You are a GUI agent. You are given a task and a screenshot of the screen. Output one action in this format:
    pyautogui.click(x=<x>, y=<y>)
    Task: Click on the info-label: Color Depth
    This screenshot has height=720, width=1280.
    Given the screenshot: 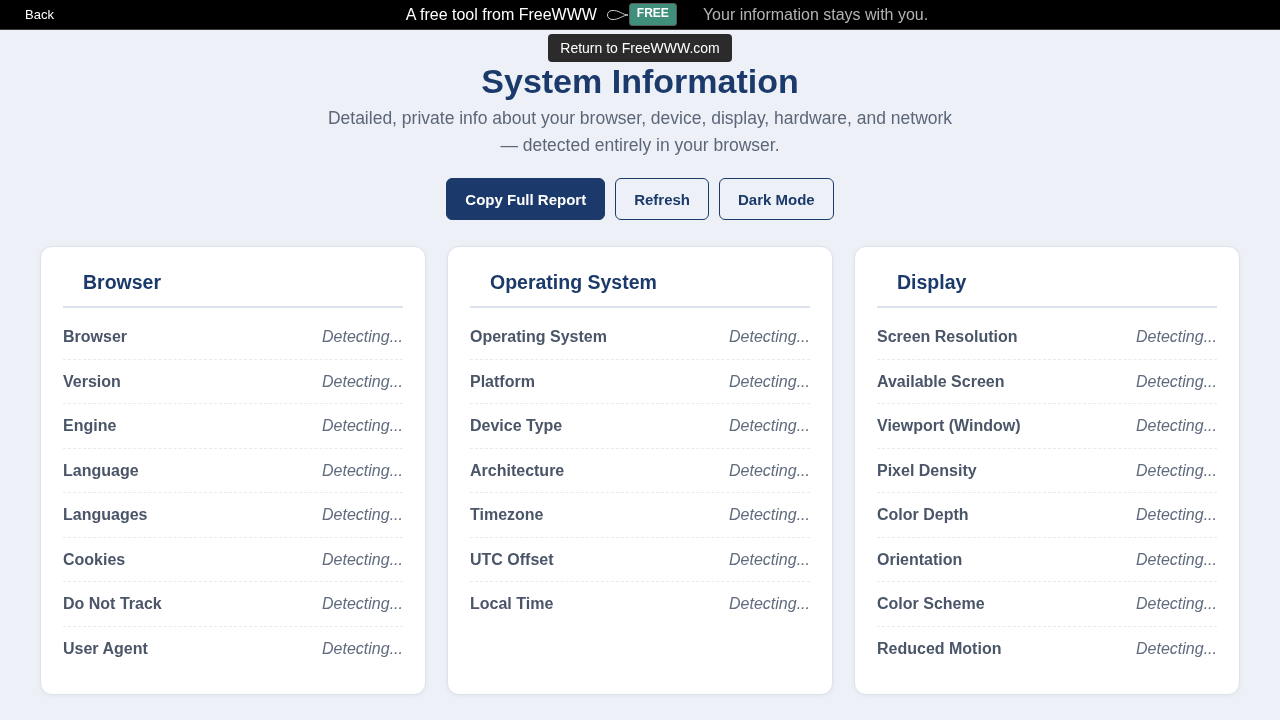 What is the action you would take?
    pyautogui.click(x=923, y=515)
    